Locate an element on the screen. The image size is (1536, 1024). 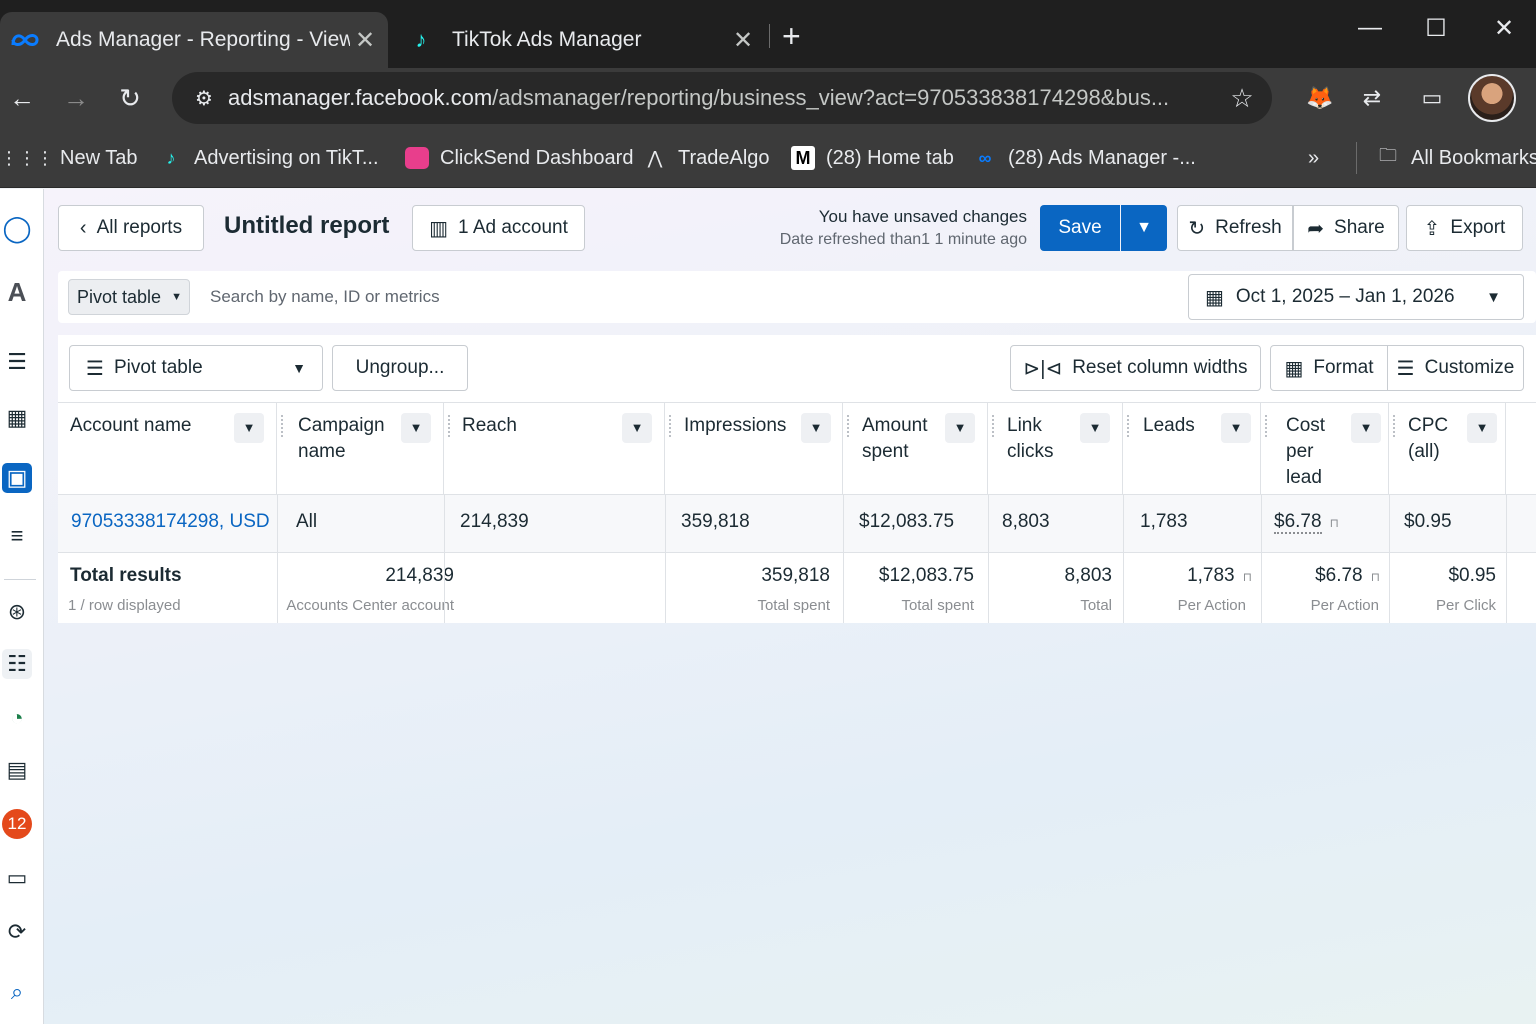
impressions-cell: 359,818 is located at coordinates (715, 521).